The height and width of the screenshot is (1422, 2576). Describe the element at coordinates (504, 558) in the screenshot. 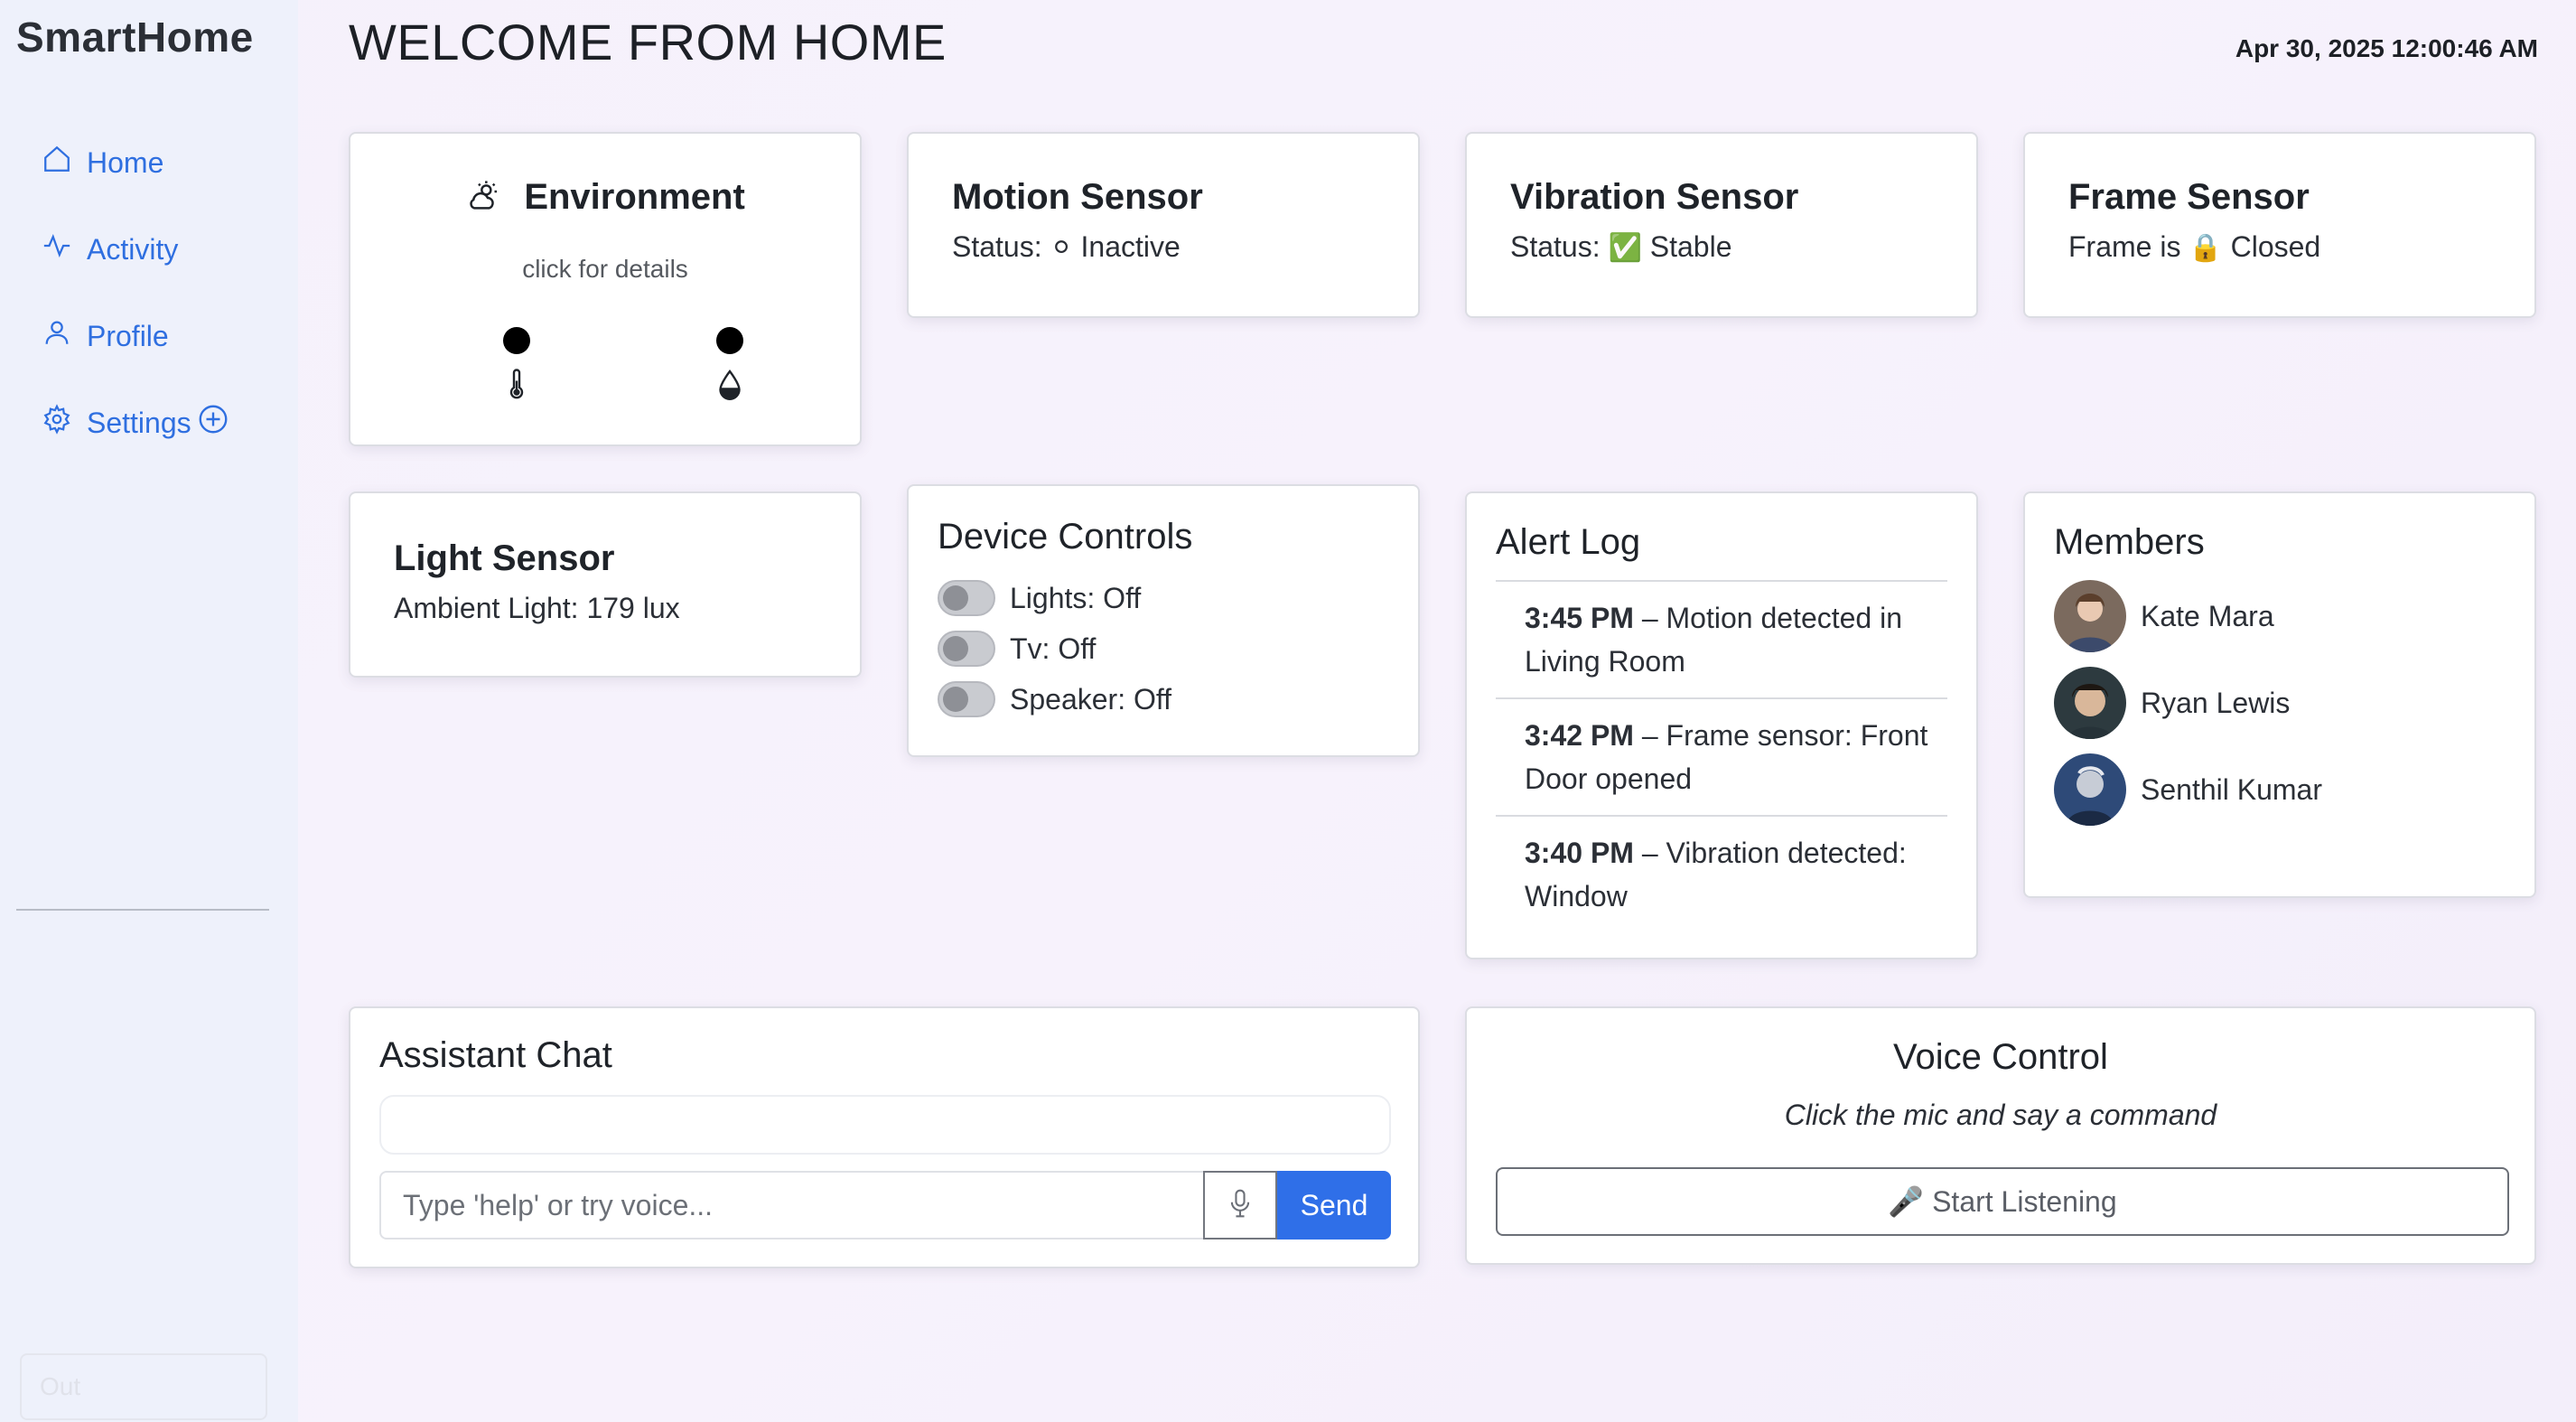

I see `light-title: Light Sensor` at that location.